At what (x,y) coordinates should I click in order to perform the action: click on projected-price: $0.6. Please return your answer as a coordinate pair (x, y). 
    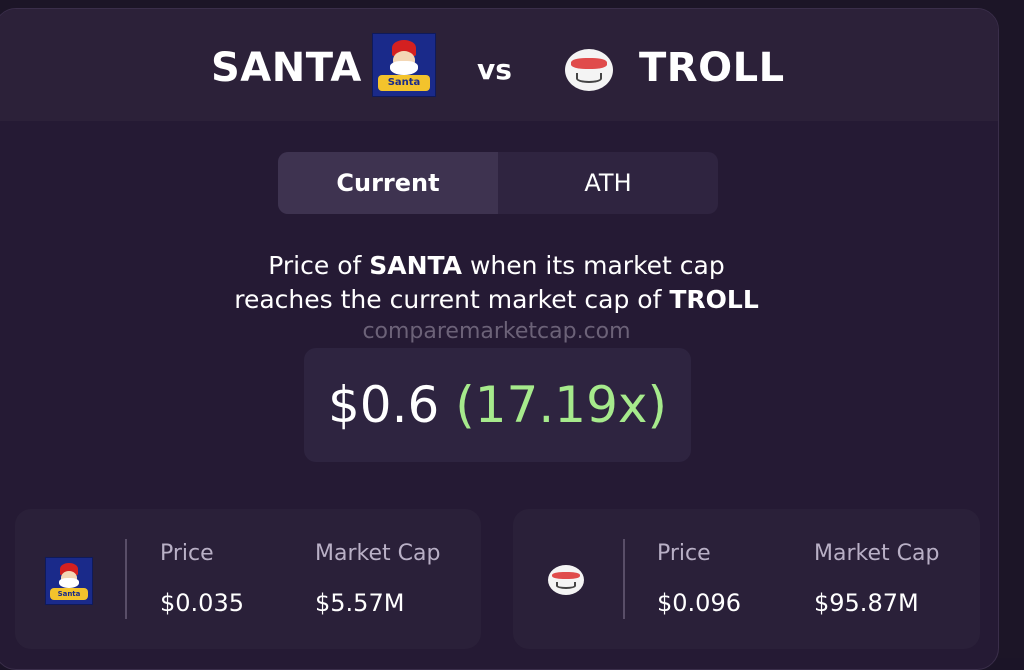
    Looking at the image, I should click on (384, 405).